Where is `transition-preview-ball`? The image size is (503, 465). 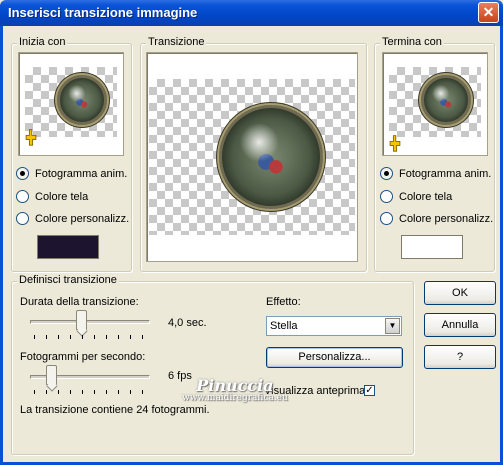
transition-preview-ball is located at coordinates (271, 157).